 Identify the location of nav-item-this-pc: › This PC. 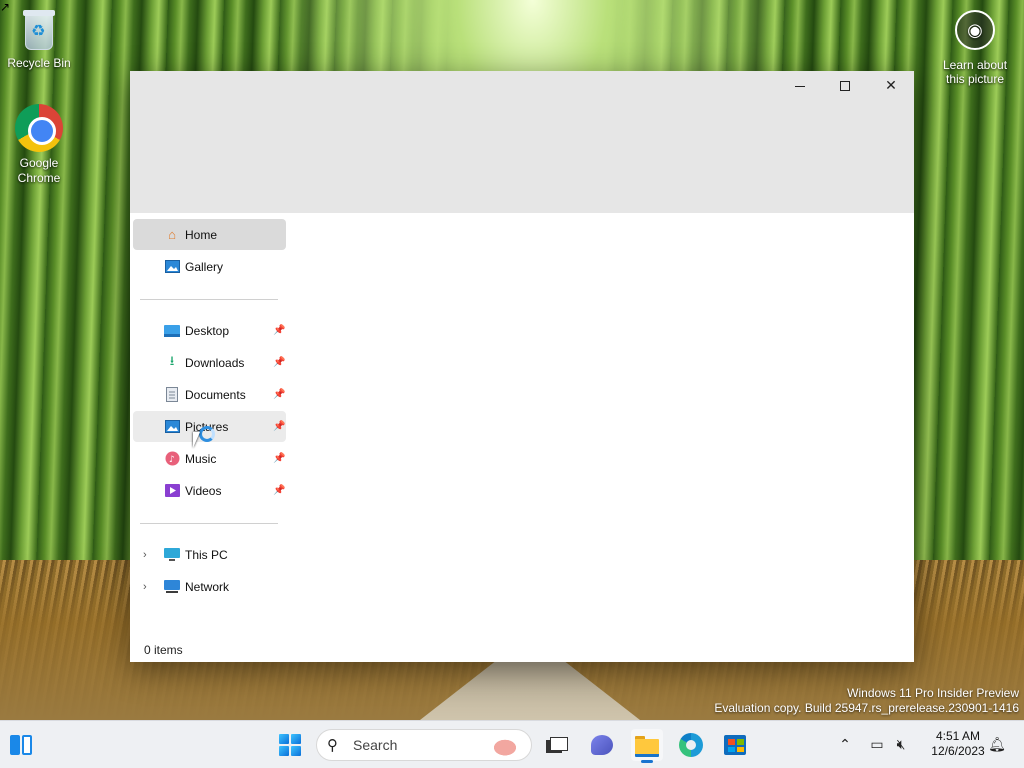
(209, 554).